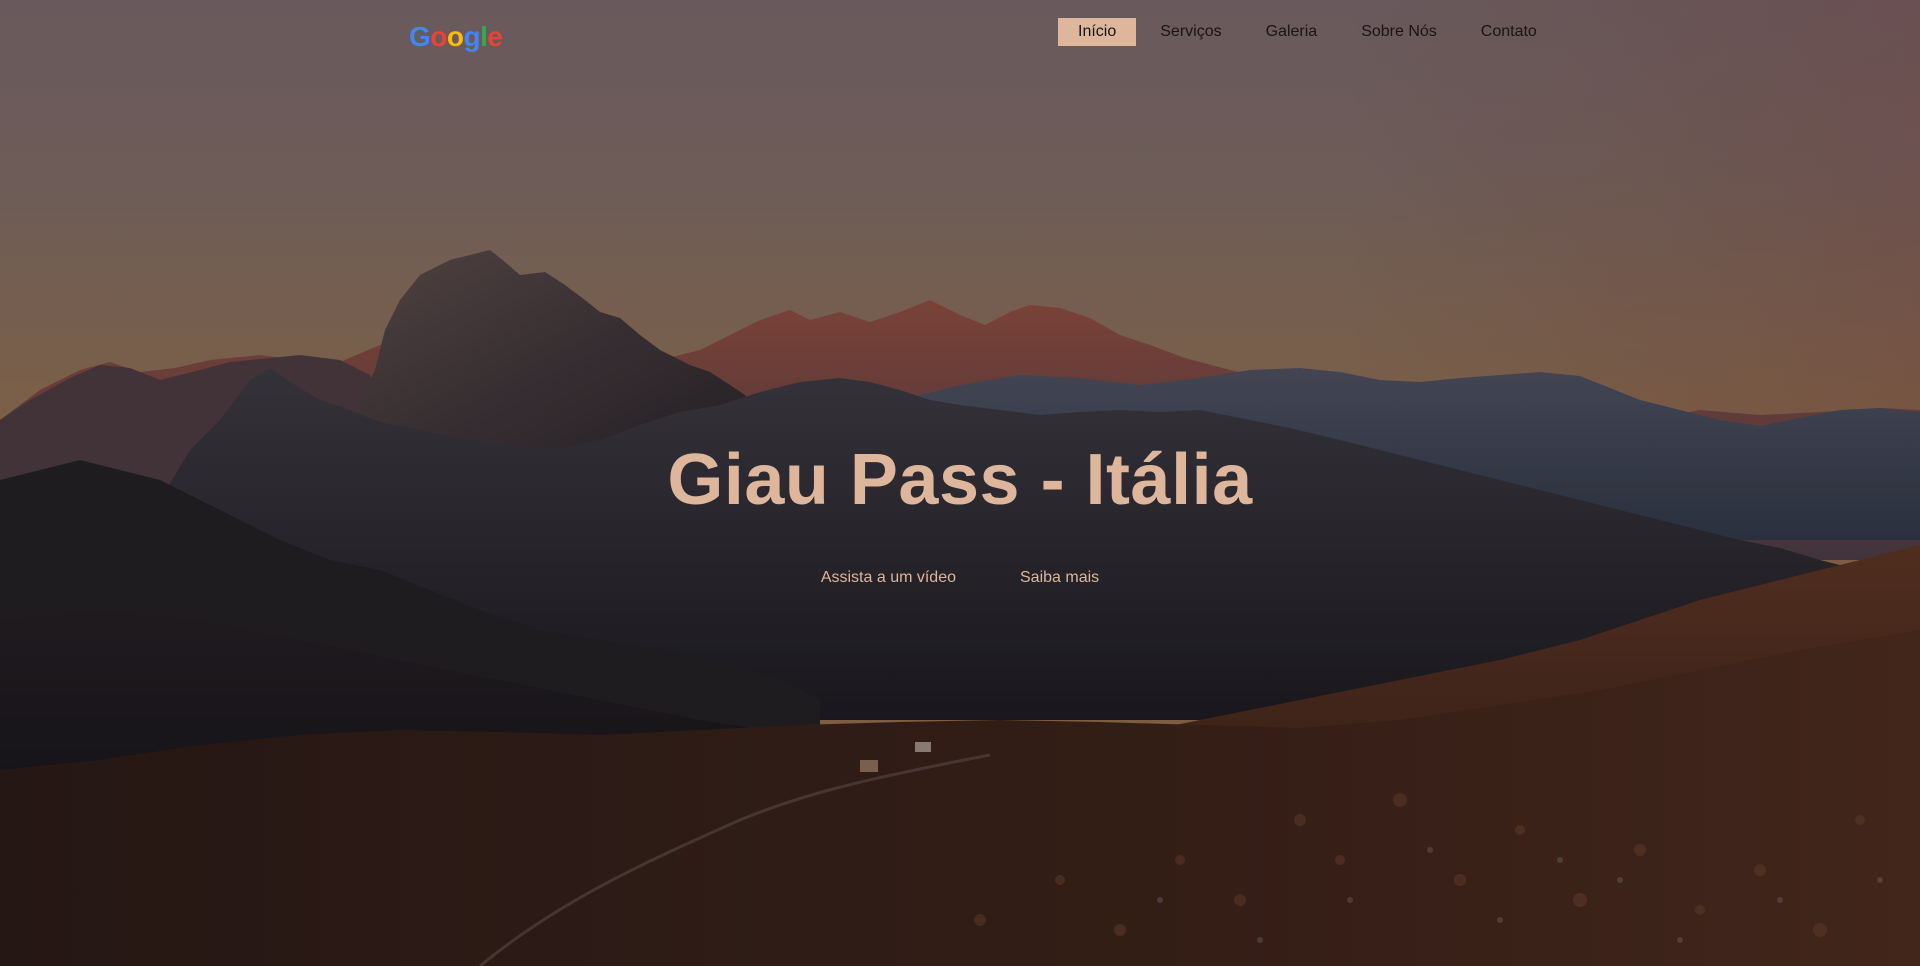 The width and height of the screenshot is (1920, 966). What do you see at coordinates (888, 578) in the screenshot?
I see `watch-video-link: Assista a um vídeo` at bounding box center [888, 578].